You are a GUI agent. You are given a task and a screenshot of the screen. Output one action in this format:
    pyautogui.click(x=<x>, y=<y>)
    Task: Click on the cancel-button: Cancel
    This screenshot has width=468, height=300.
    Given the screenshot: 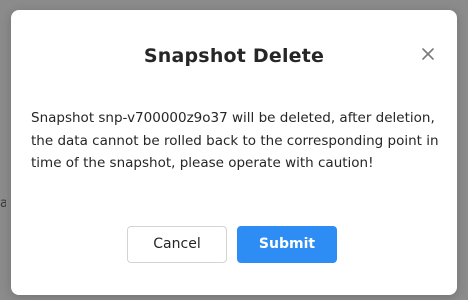 What is the action you would take?
    pyautogui.click(x=177, y=244)
    